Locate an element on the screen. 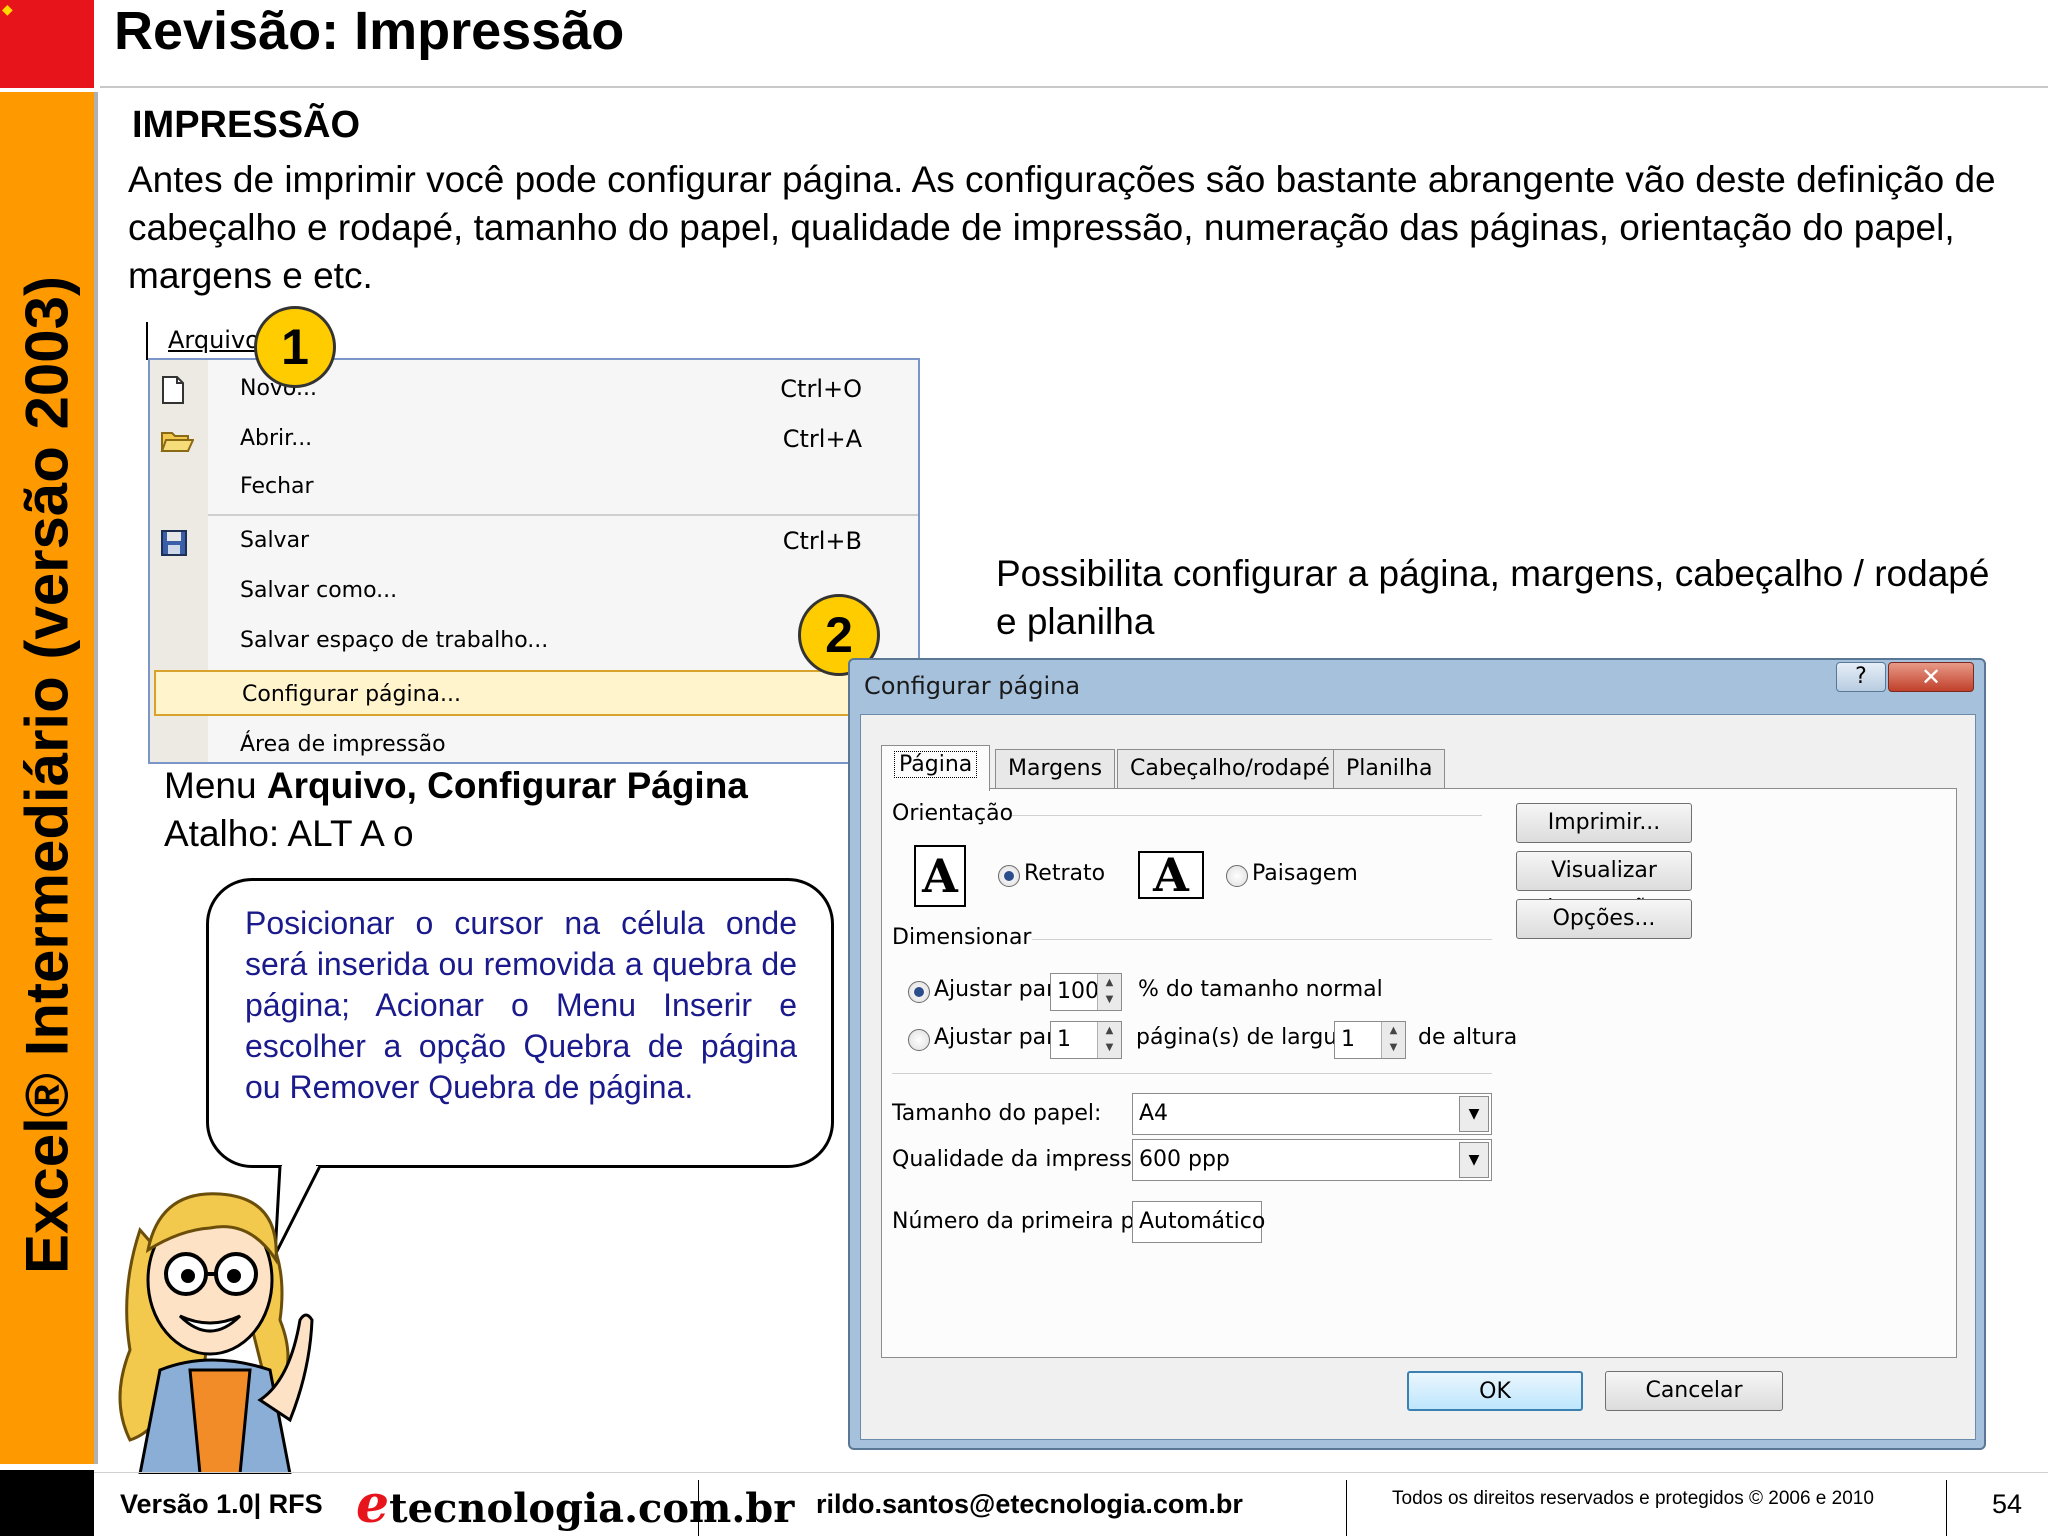 This screenshot has width=2048, height=1536. open-folder-icon is located at coordinates (177, 439).